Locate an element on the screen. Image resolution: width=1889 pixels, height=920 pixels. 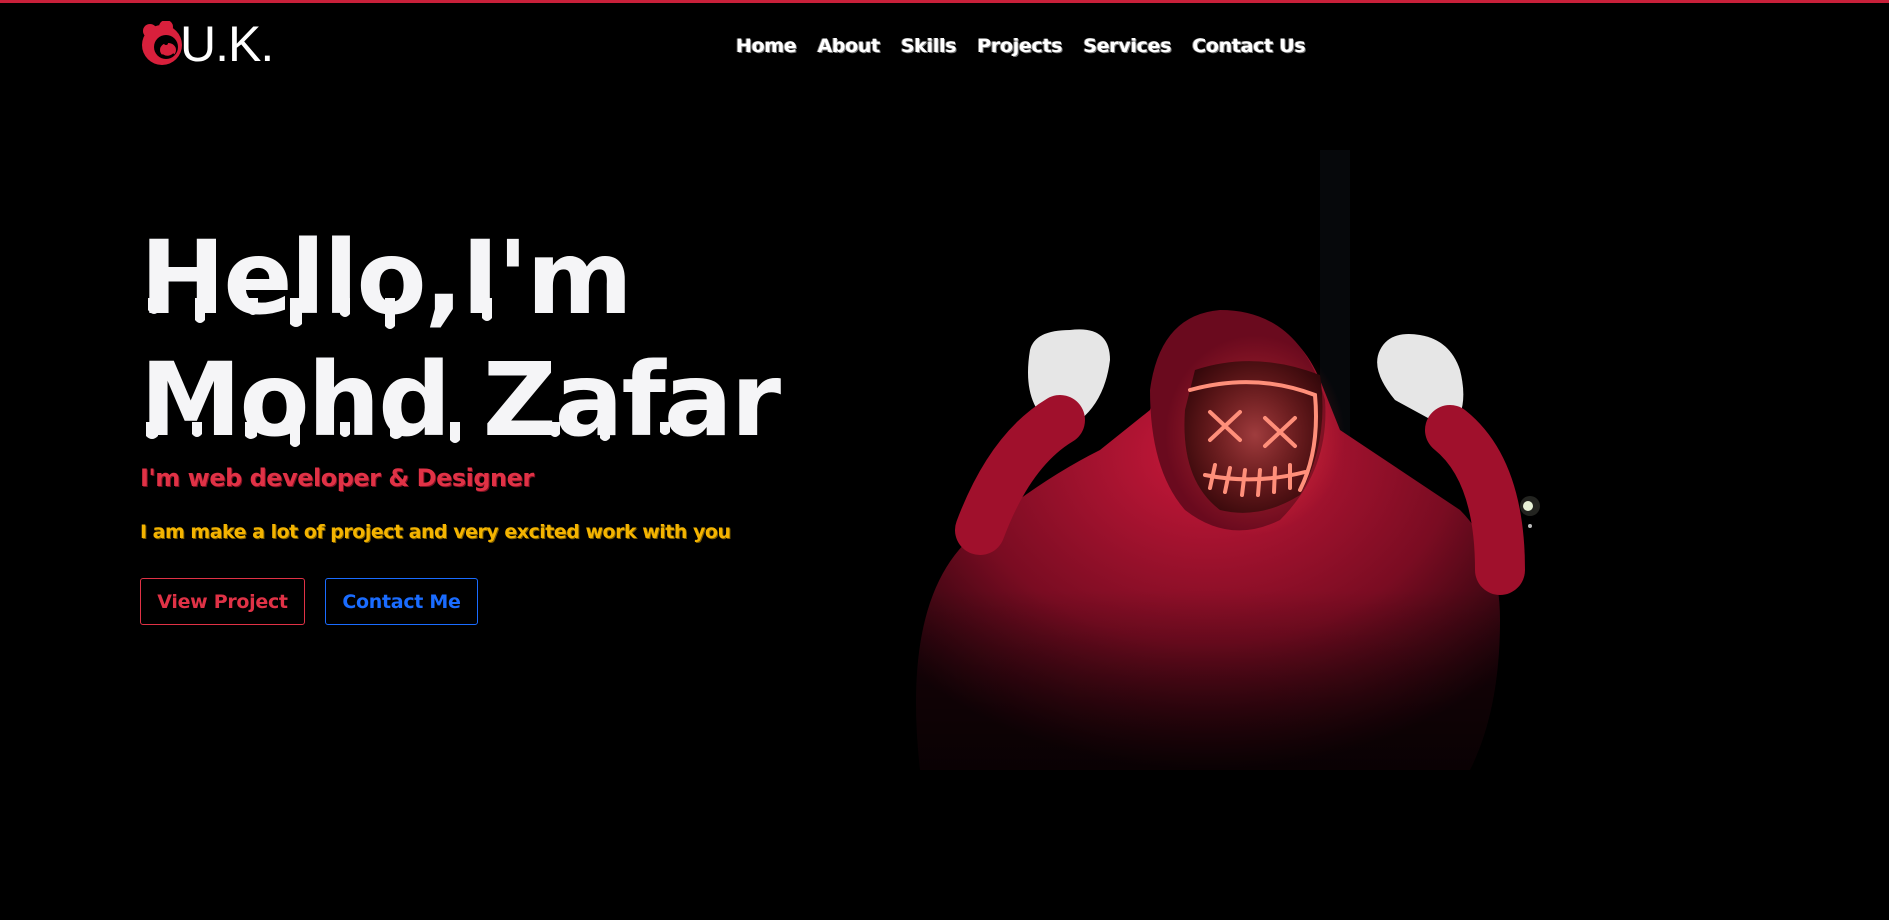
hero-subtitle: I'm web developer & Designer is located at coordinates (337, 478).